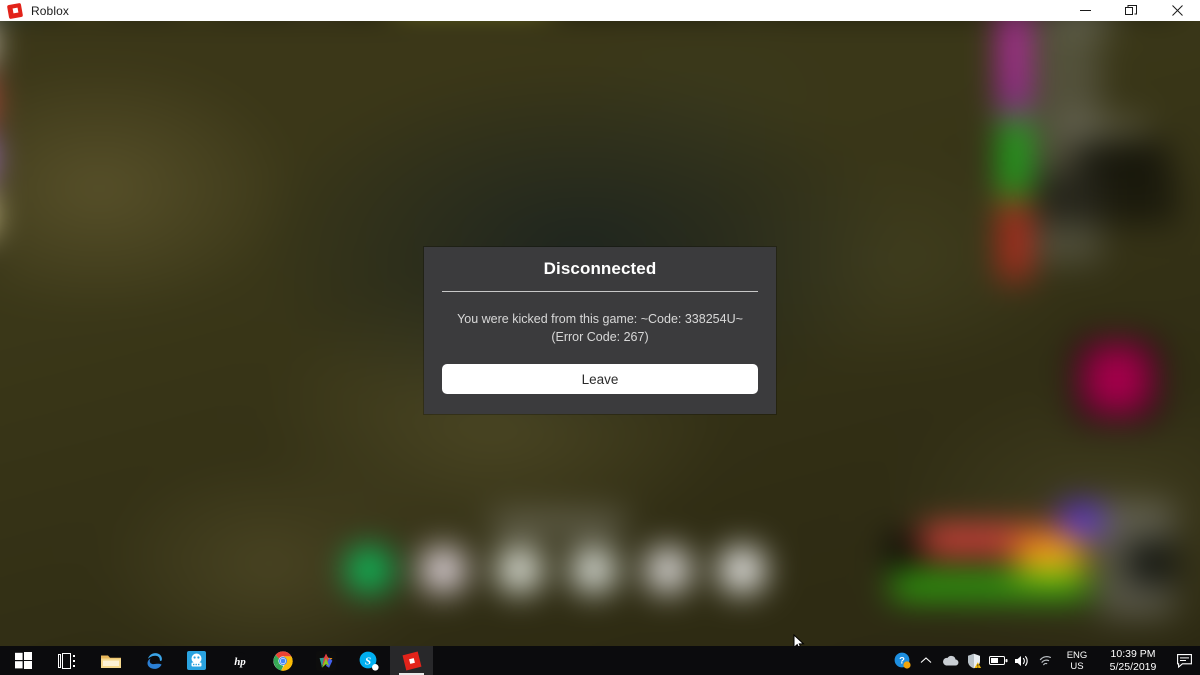  What do you see at coordinates (110, 660) in the screenshot?
I see `file-explorer-icon` at bounding box center [110, 660].